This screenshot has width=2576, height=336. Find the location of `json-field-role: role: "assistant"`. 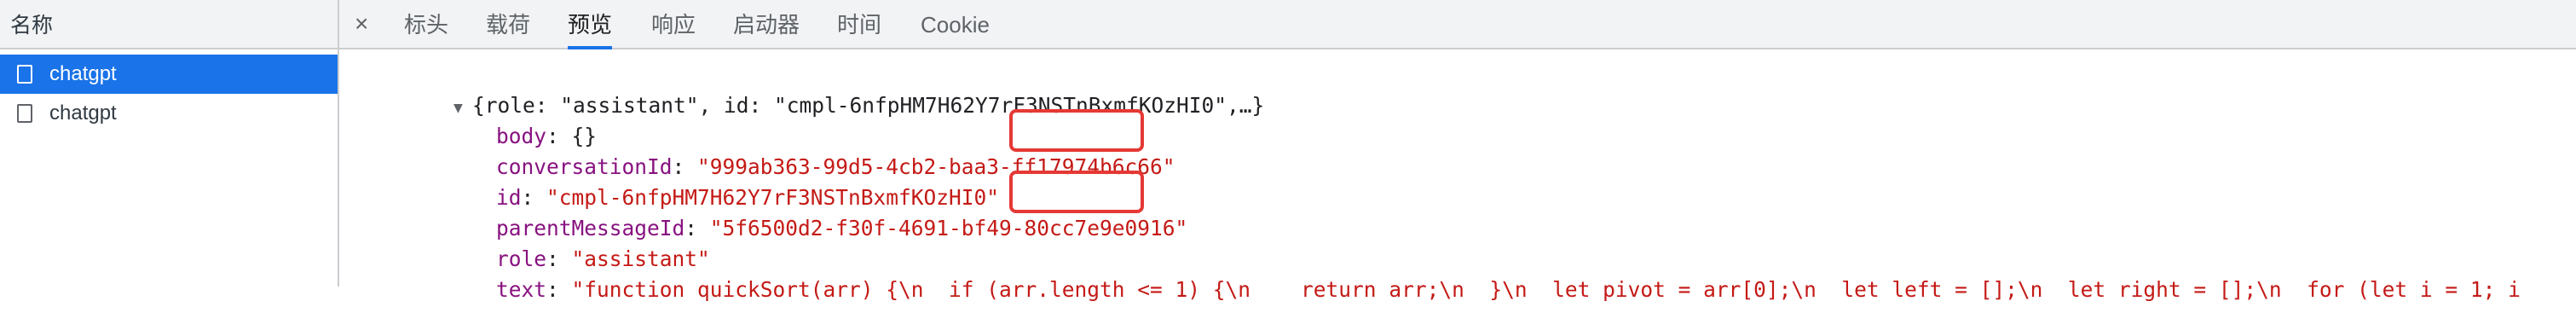

json-field-role: role: "assistant" is located at coordinates (603, 258).